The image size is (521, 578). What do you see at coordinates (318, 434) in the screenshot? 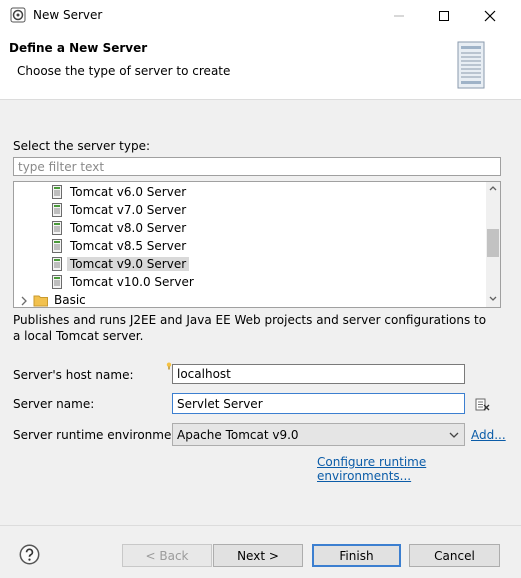
I see `runtime-select: Apache Tomcat v9.0` at bounding box center [318, 434].